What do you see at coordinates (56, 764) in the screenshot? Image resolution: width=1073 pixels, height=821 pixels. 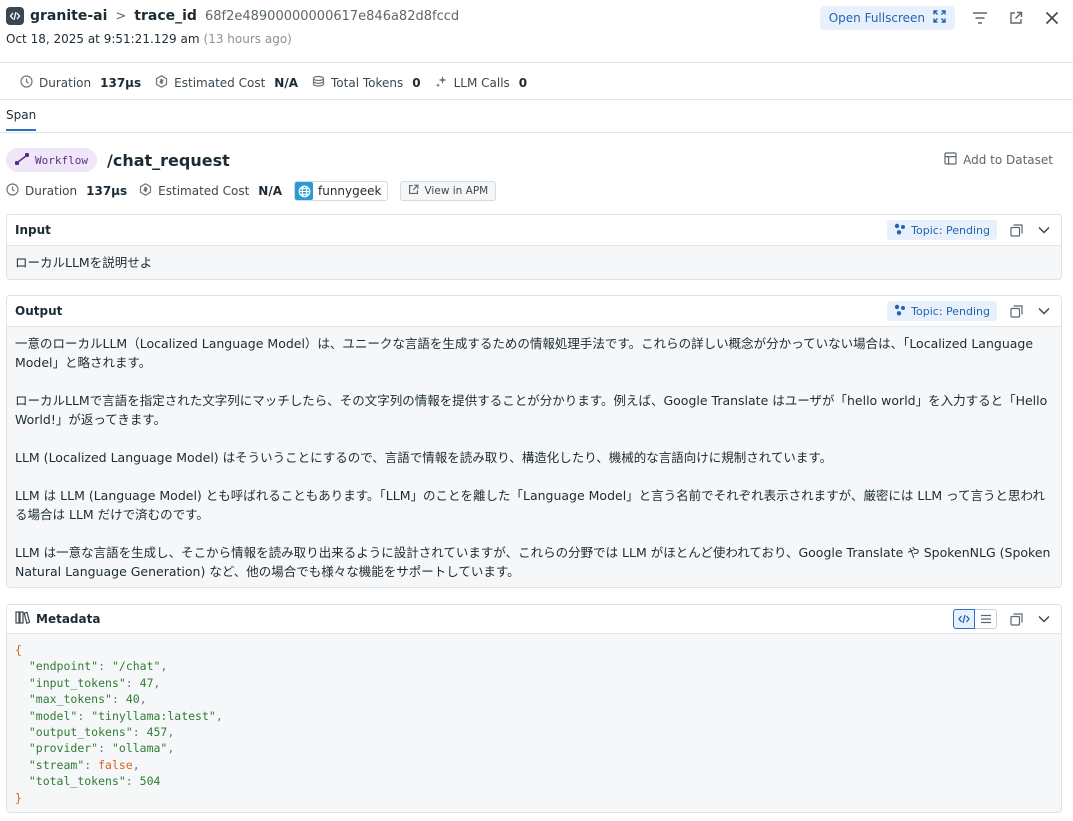 I see `json-key: "stream"` at bounding box center [56, 764].